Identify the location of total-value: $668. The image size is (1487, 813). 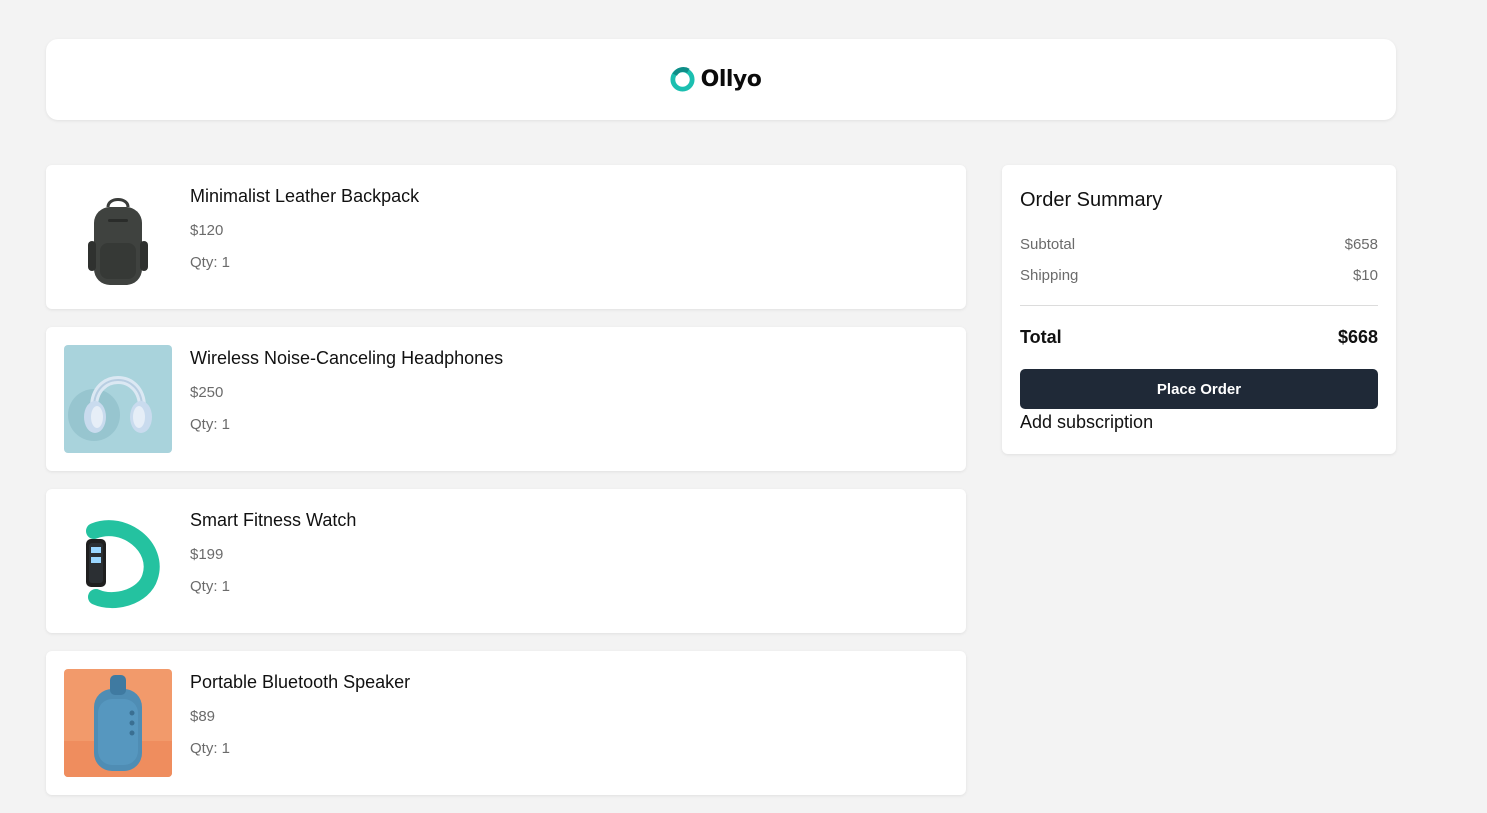
(1357, 337).